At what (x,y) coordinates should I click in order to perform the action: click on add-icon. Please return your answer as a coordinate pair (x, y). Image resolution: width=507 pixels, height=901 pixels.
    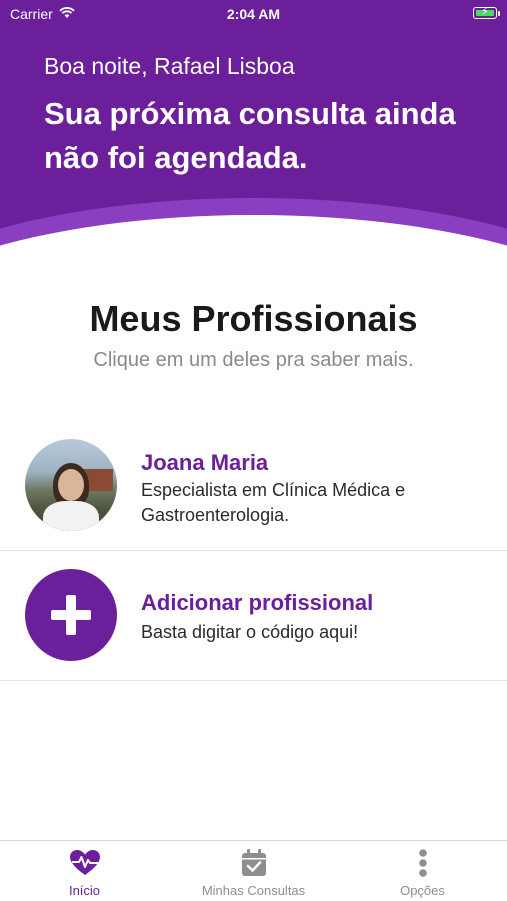
    Looking at the image, I should click on (71, 615).